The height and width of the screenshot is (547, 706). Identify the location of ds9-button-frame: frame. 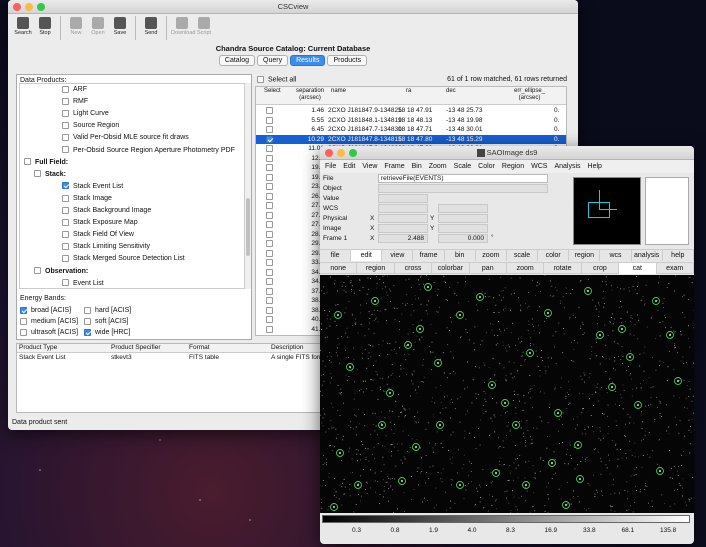
(429, 255).